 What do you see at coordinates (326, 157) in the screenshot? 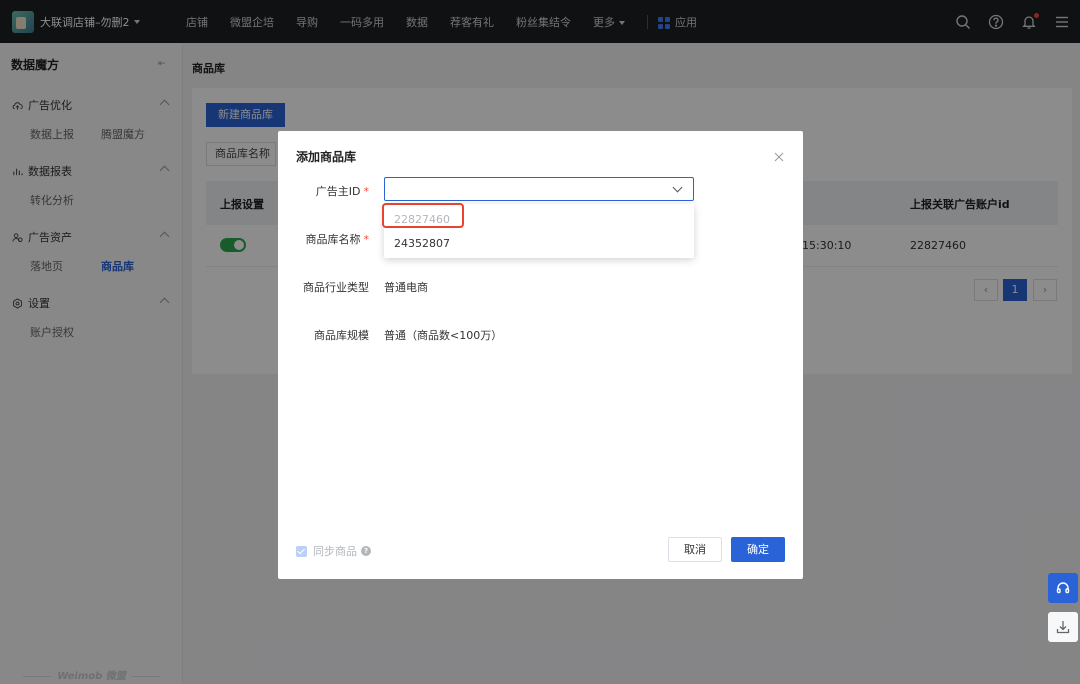
I see `dialog-title: 添加商品库` at bounding box center [326, 157].